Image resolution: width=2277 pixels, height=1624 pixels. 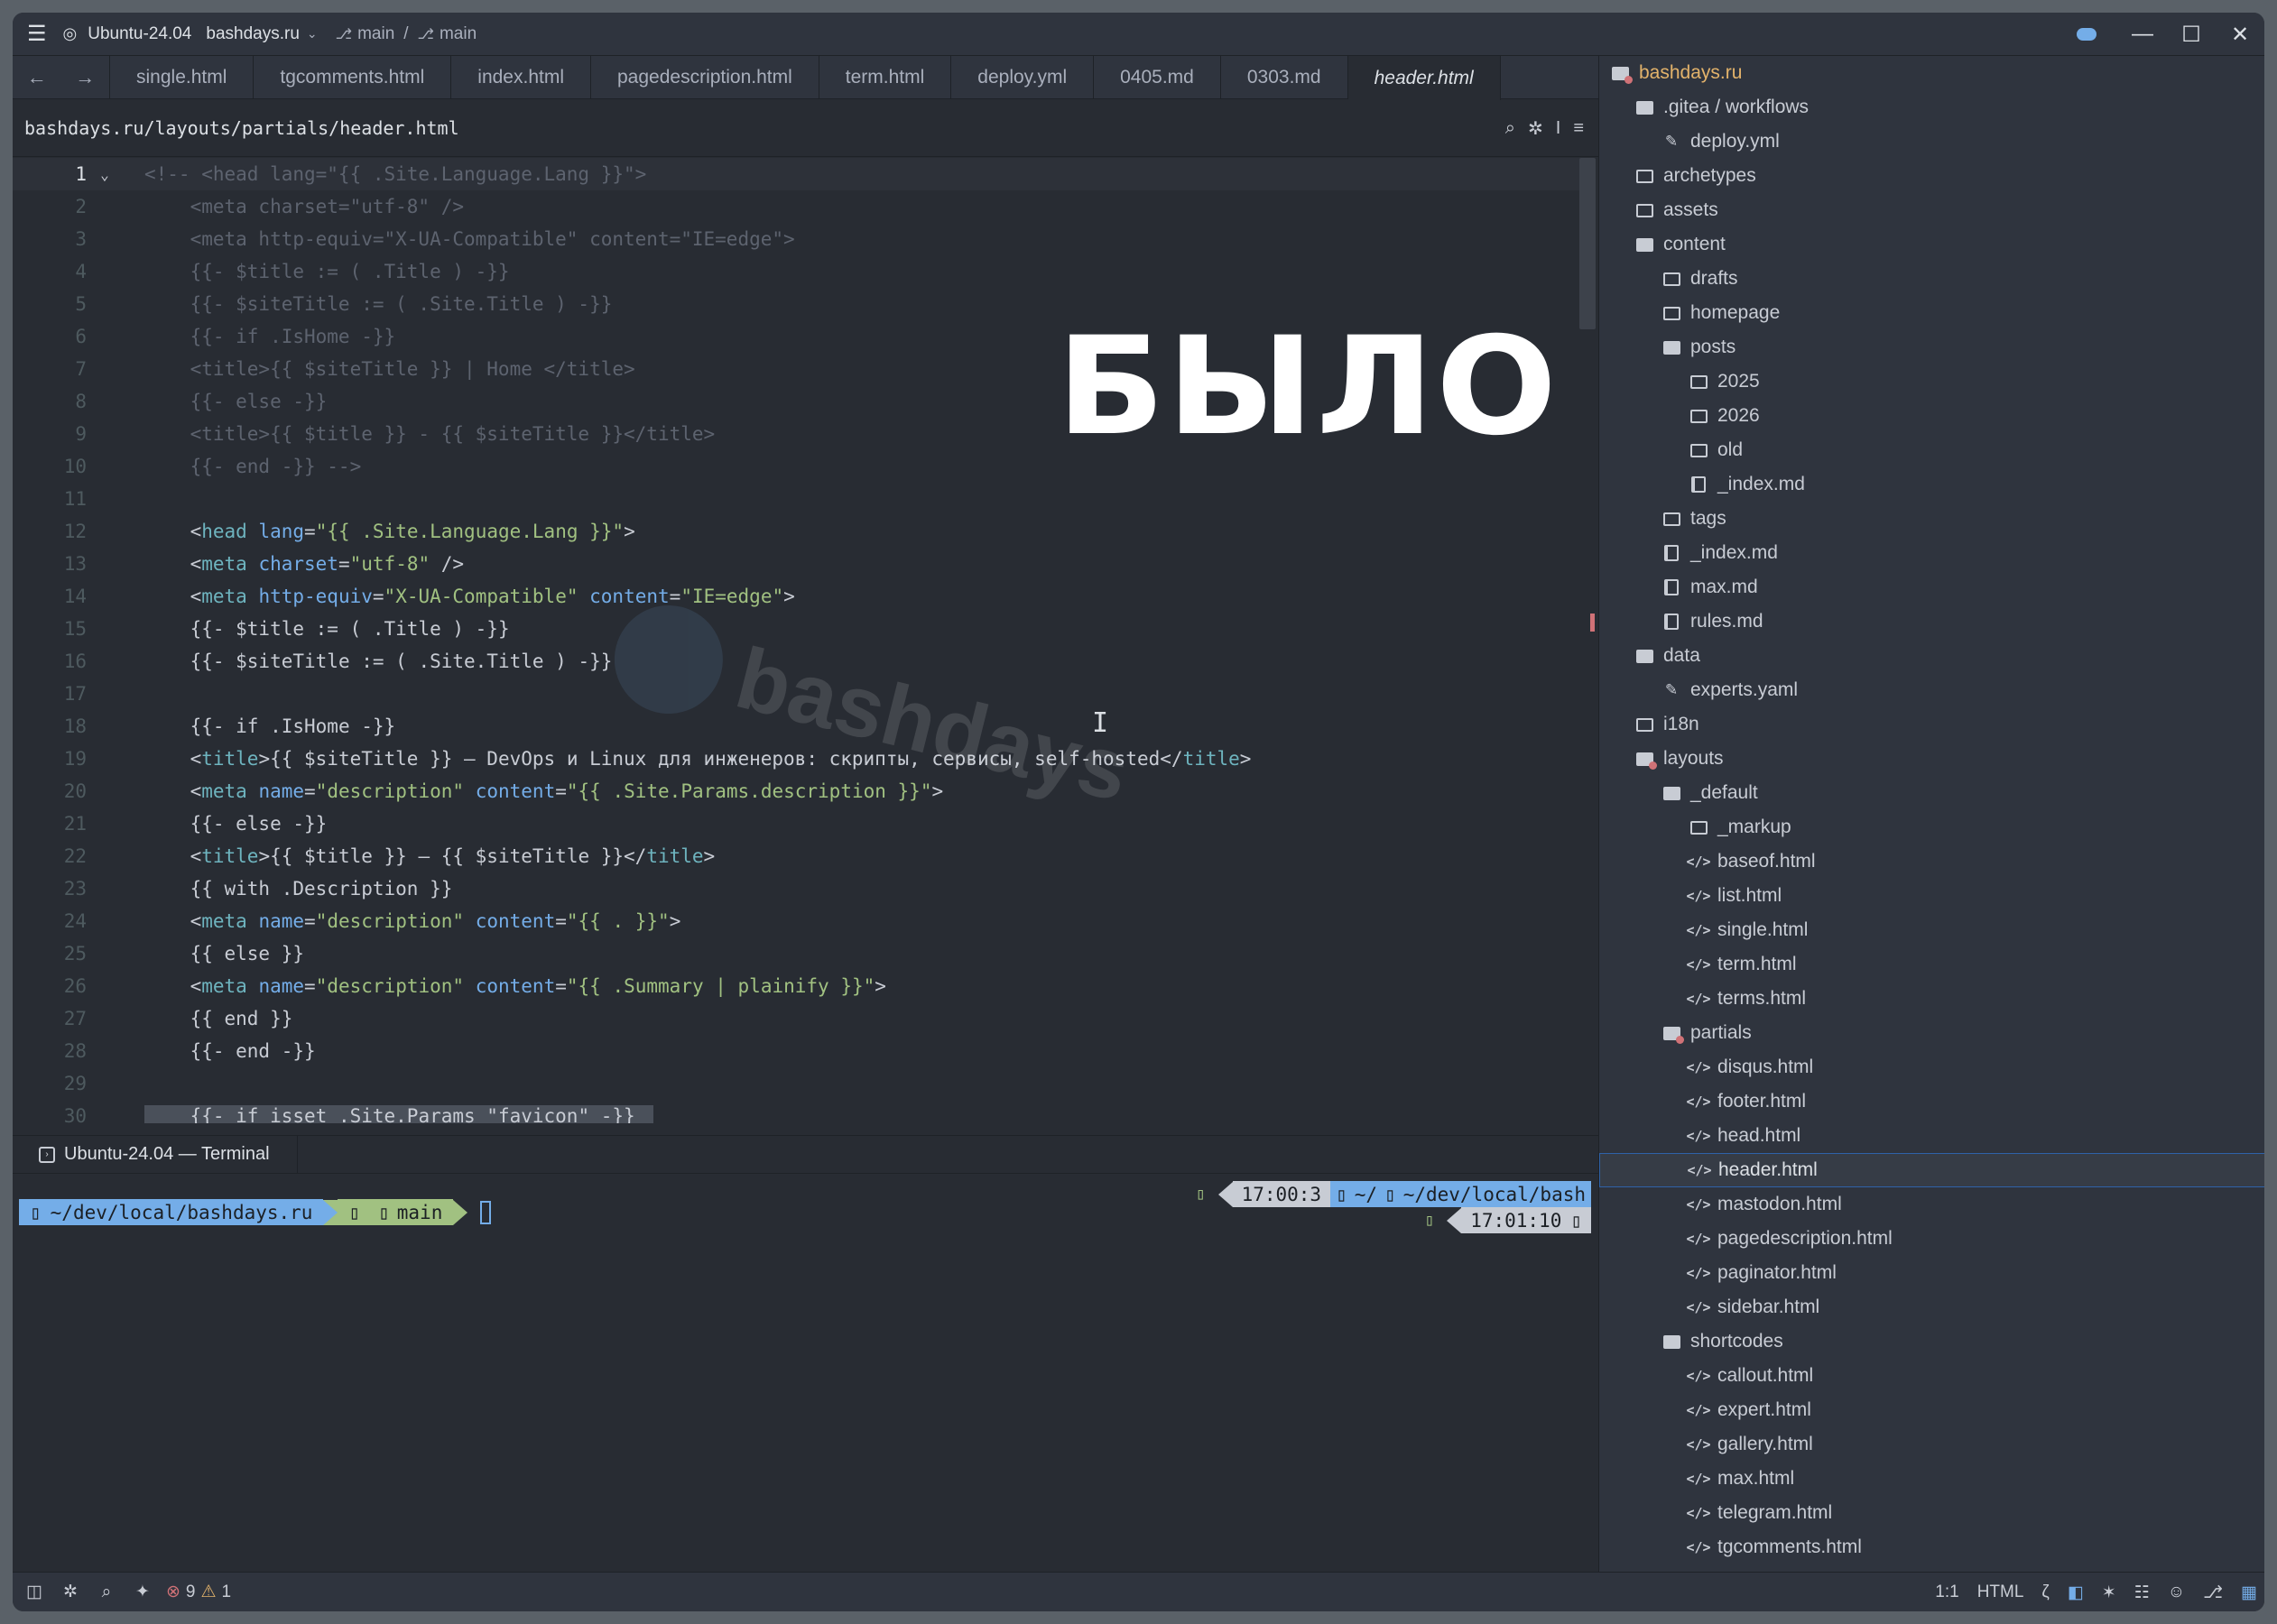 What do you see at coordinates (1535, 129) in the screenshot?
I see `sparkle-icon: ✲` at bounding box center [1535, 129].